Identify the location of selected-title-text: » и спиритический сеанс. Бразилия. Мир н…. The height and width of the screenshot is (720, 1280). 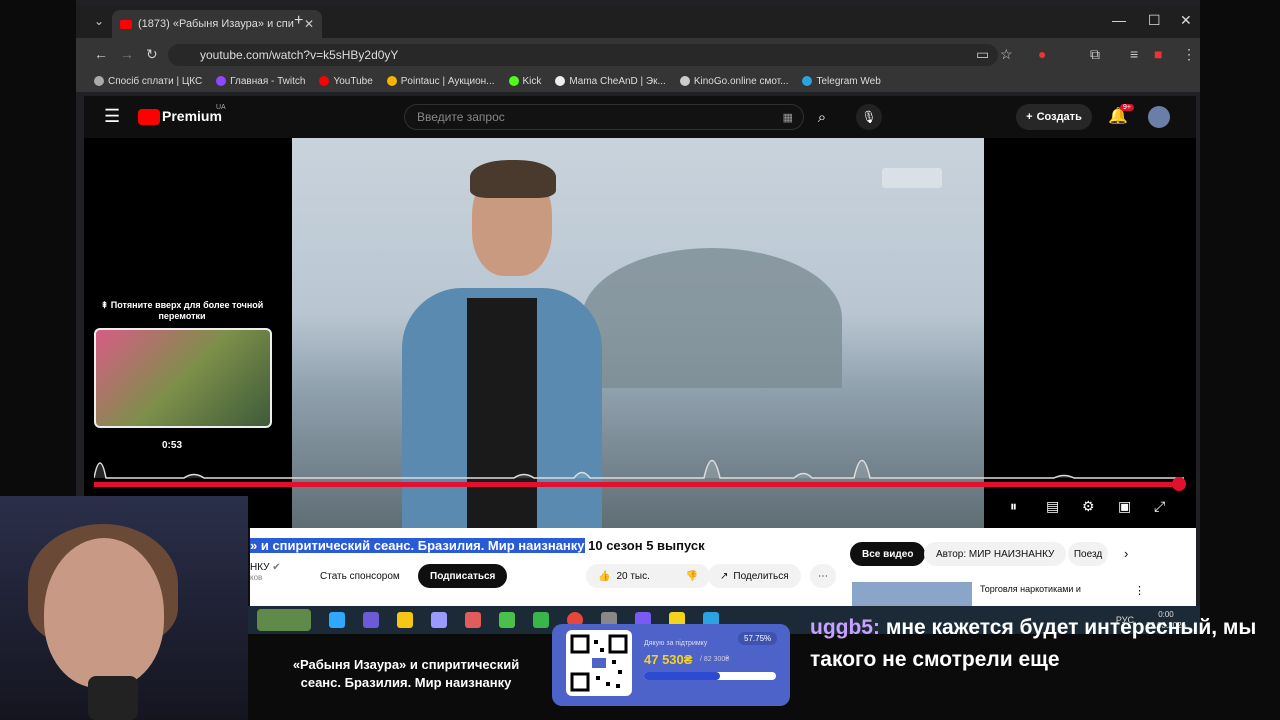
(417, 545).